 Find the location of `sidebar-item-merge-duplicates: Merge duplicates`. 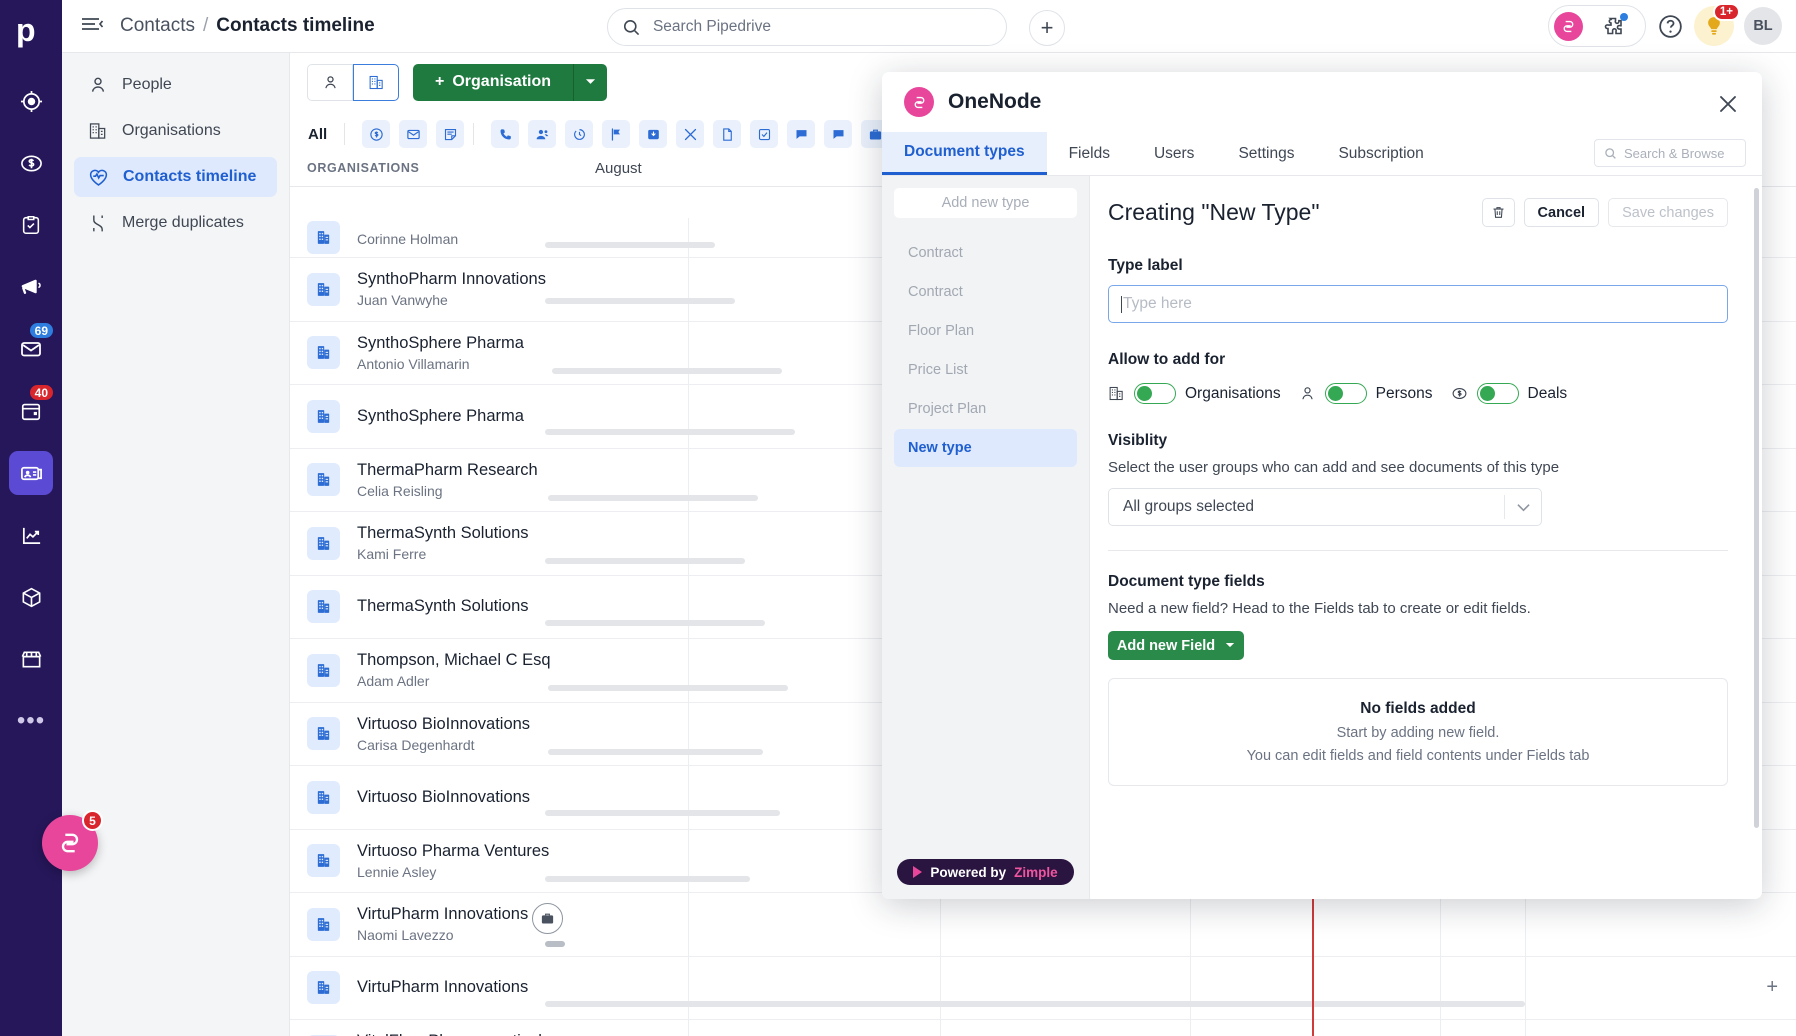

sidebar-item-merge-duplicates: Merge duplicates is located at coordinates (175, 223).